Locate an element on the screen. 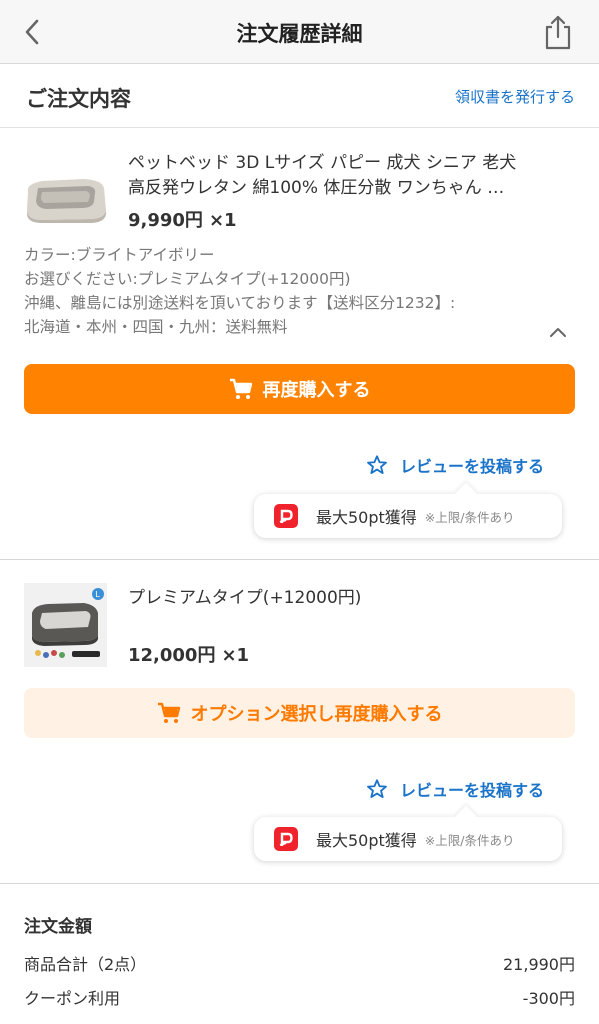 The height and width of the screenshot is (1024, 599). item-2-price-row: 12,000円 ×1 is located at coordinates (188, 654).